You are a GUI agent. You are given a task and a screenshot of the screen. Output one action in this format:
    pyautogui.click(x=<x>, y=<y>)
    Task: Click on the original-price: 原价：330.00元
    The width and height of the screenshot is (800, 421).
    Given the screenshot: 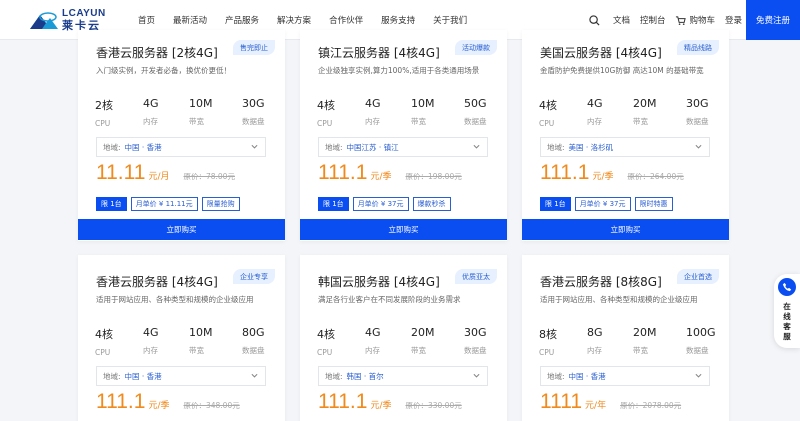 What is the action you would take?
    pyautogui.click(x=433, y=405)
    